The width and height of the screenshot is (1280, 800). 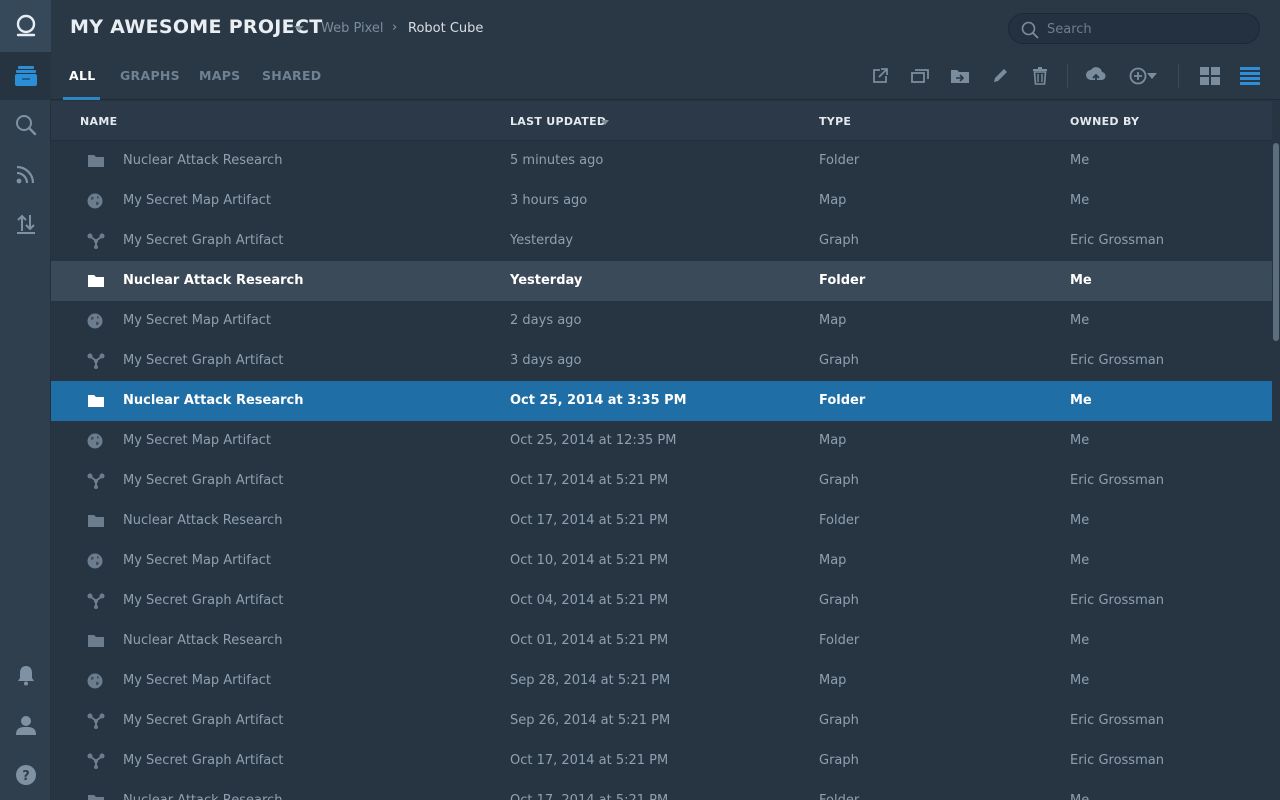 What do you see at coordinates (1040, 76) in the screenshot?
I see `delete-icon` at bounding box center [1040, 76].